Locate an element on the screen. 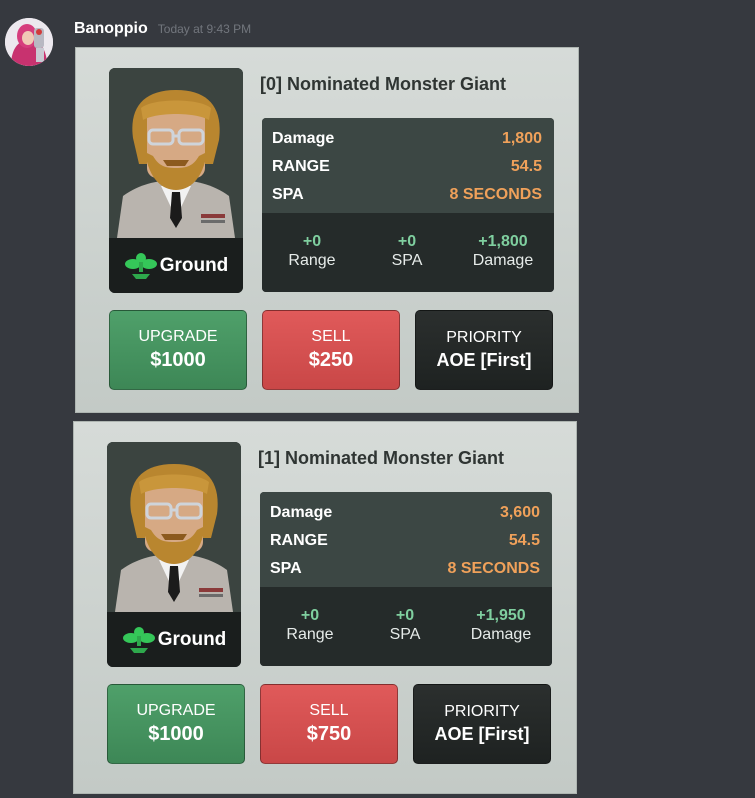 The height and width of the screenshot is (798, 755). unit-title: [0] Nominated Monster Giant is located at coordinates (383, 84).